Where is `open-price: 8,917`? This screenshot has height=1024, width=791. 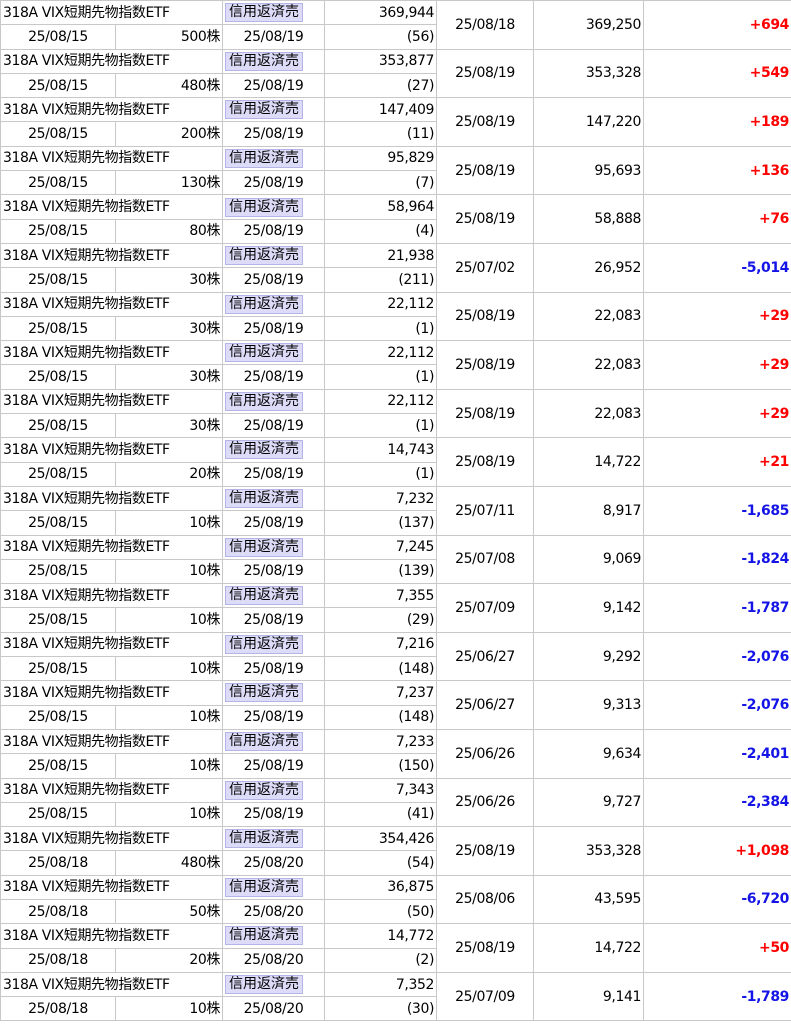 open-price: 8,917 is located at coordinates (589, 510).